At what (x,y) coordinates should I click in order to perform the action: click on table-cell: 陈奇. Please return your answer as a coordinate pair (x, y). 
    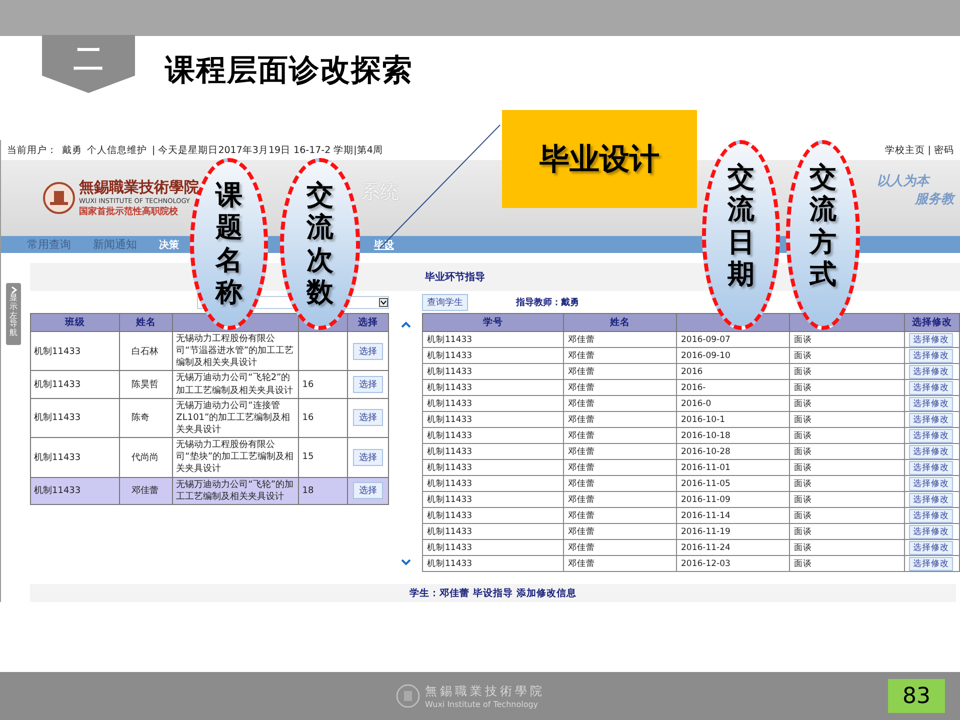
    Looking at the image, I should click on (146, 418).